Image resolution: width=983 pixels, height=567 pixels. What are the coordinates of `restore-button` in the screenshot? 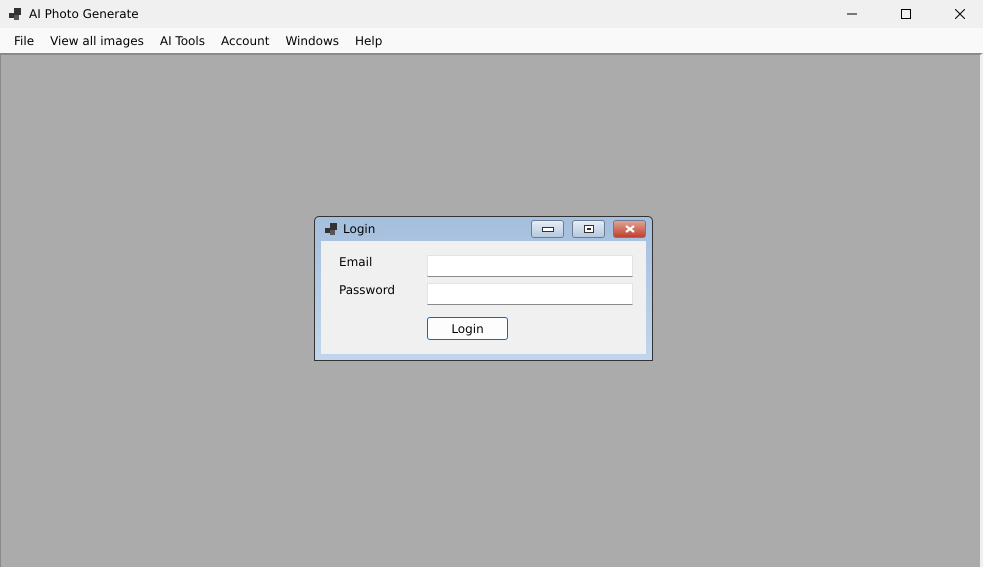 It's located at (588, 229).